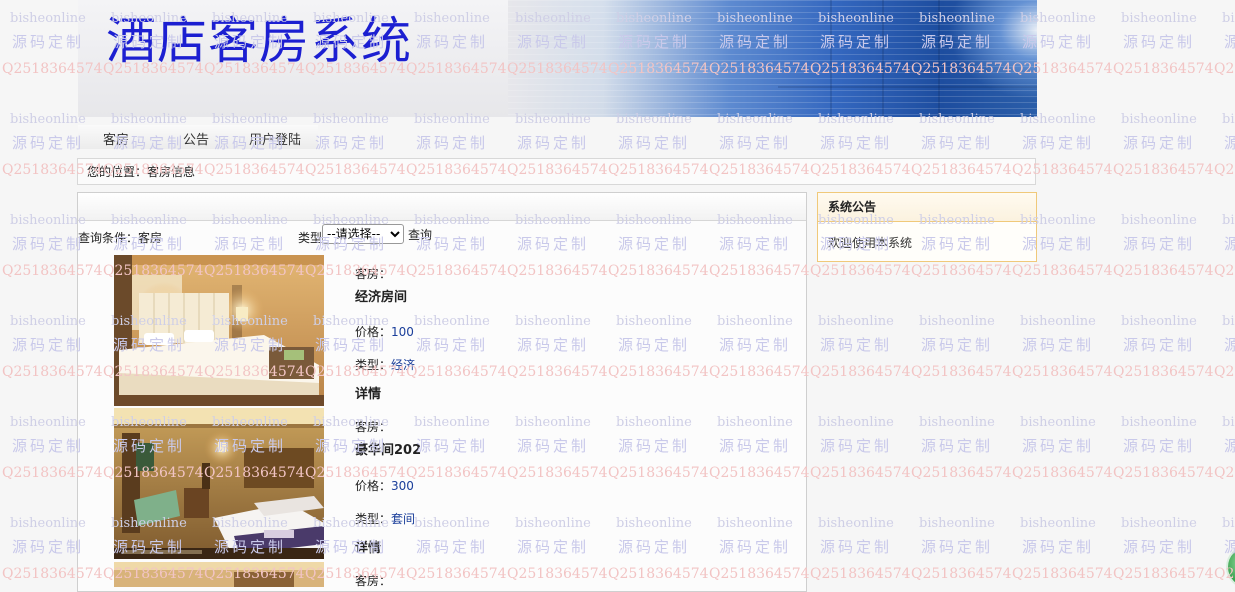 Image resolution: width=1235 pixels, height=592 pixels. I want to click on room-price-value: 300, so click(402, 486).